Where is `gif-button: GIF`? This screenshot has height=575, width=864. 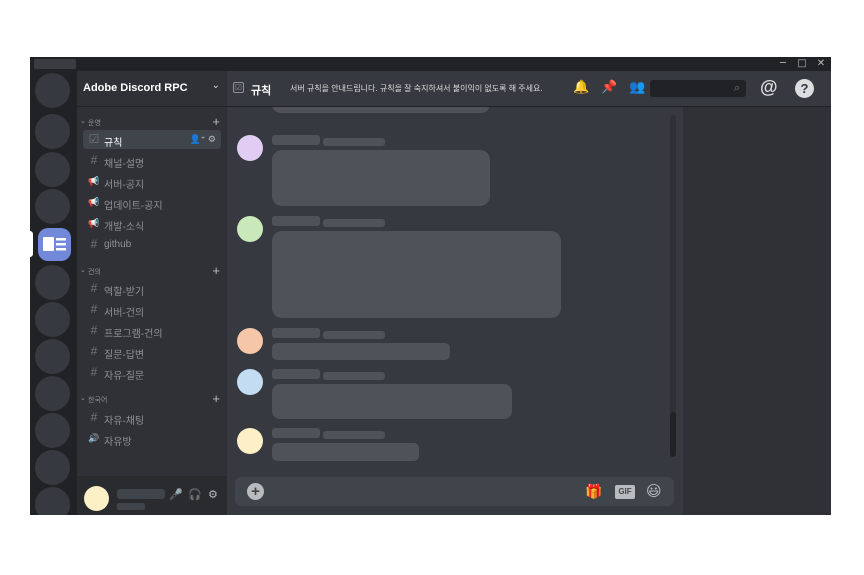
gif-button: GIF is located at coordinates (625, 492).